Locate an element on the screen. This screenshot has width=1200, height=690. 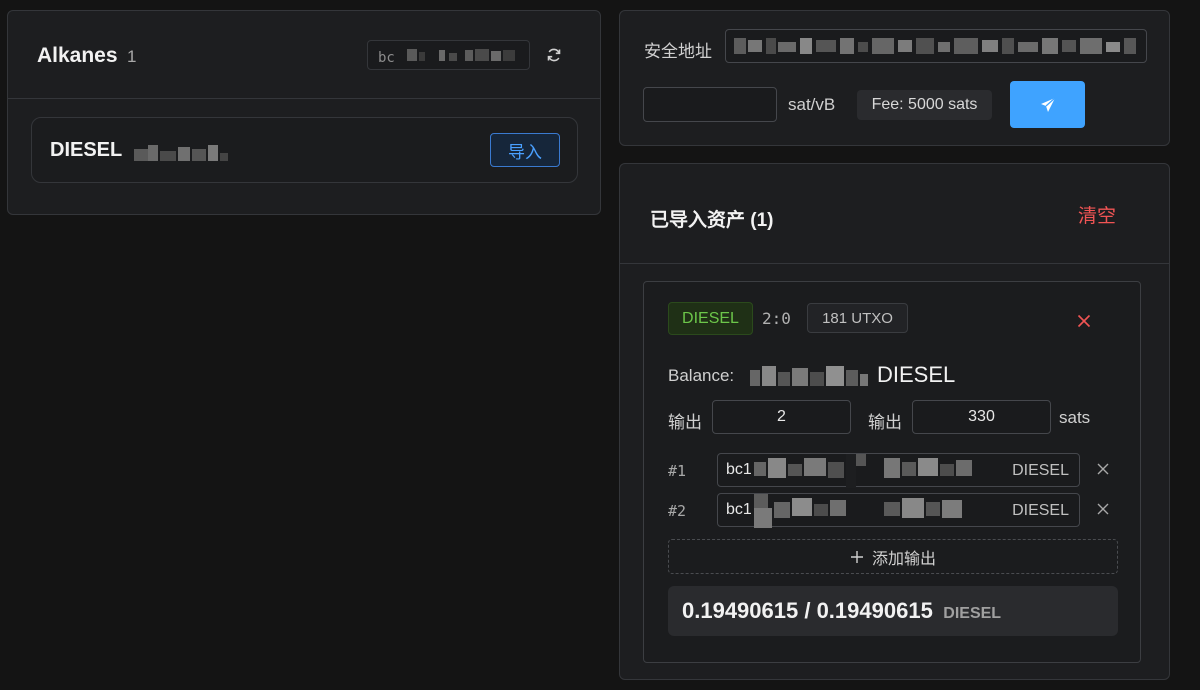
output-row-2: bc1 DIESEL is located at coordinates (898, 510).